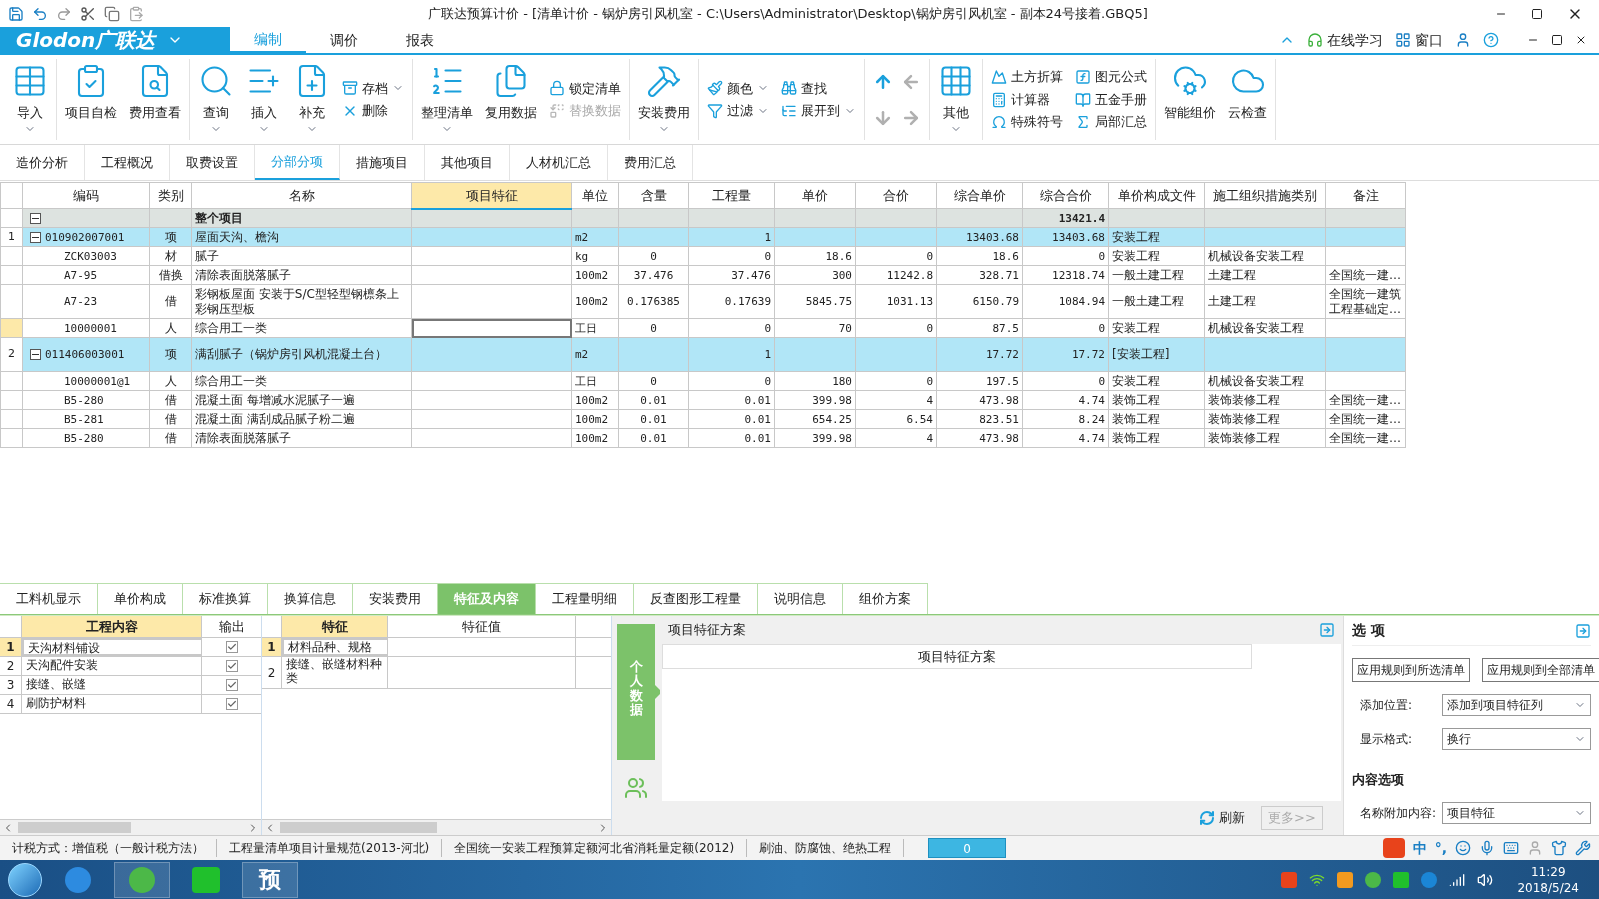 The height and width of the screenshot is (899, 1599). What do you see at coordinates (382, 162) in the screenshot?
I see `nav-tab: 措施项目` at bounding box center [382, 162].